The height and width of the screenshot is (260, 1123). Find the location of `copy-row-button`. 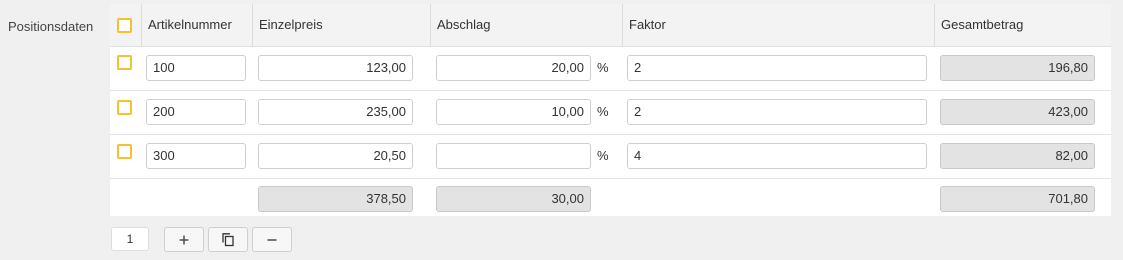

copy-row-button is located at coordinates (228, 239).